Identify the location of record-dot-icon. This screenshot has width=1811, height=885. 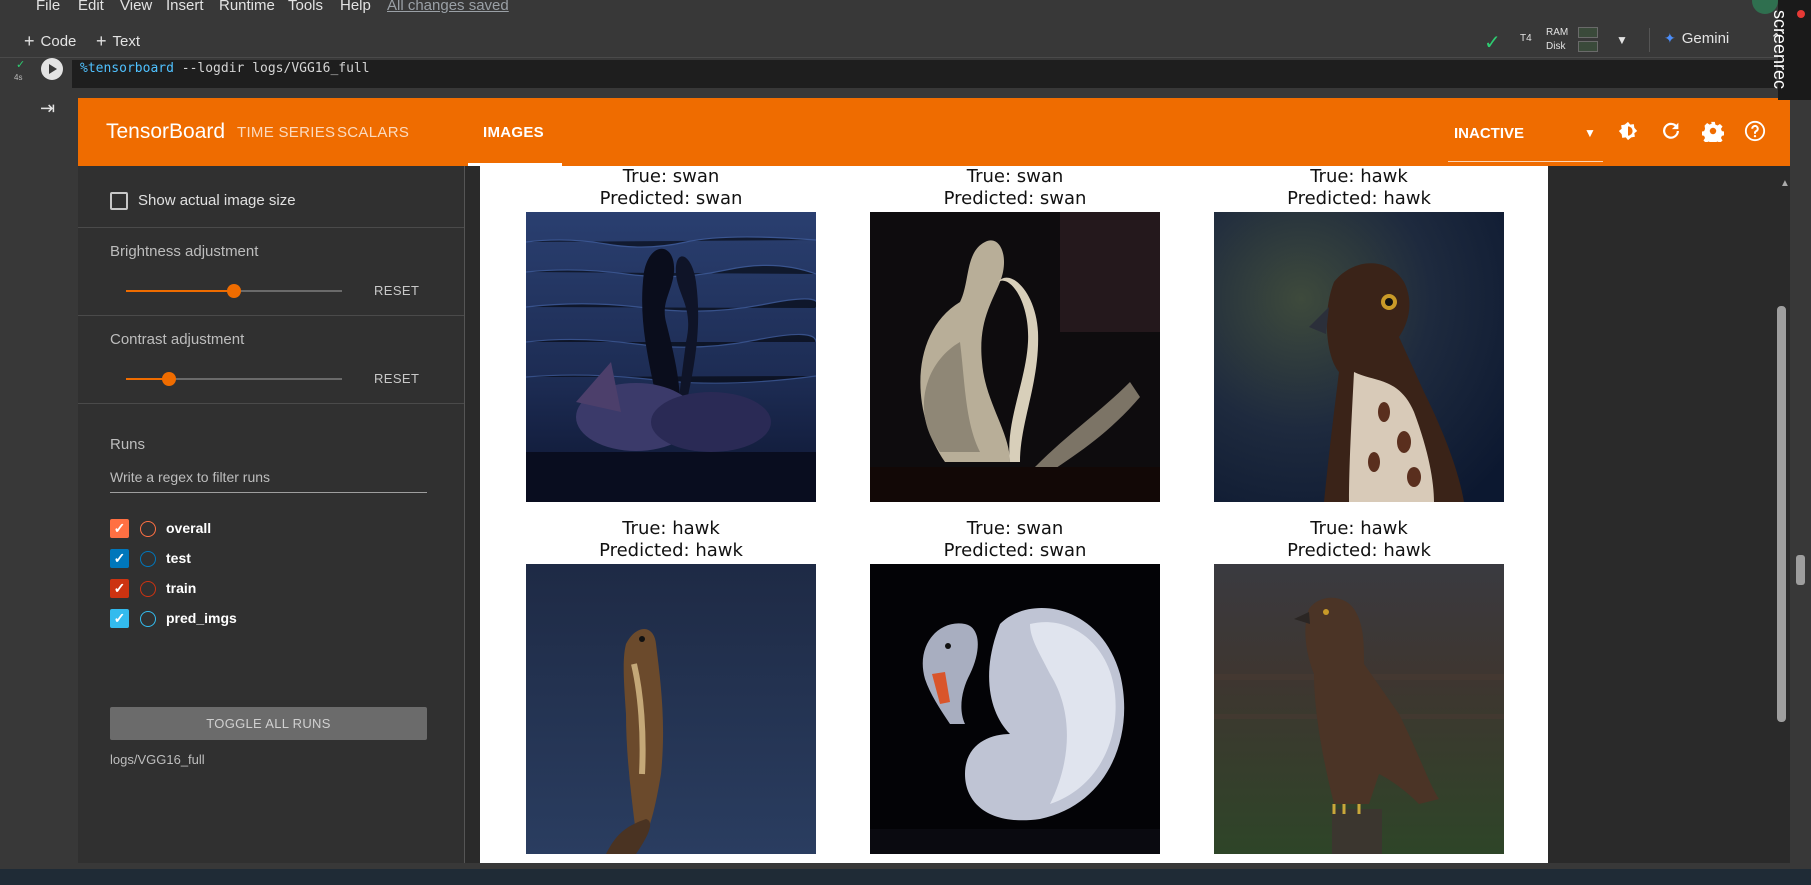
(1801, 14).